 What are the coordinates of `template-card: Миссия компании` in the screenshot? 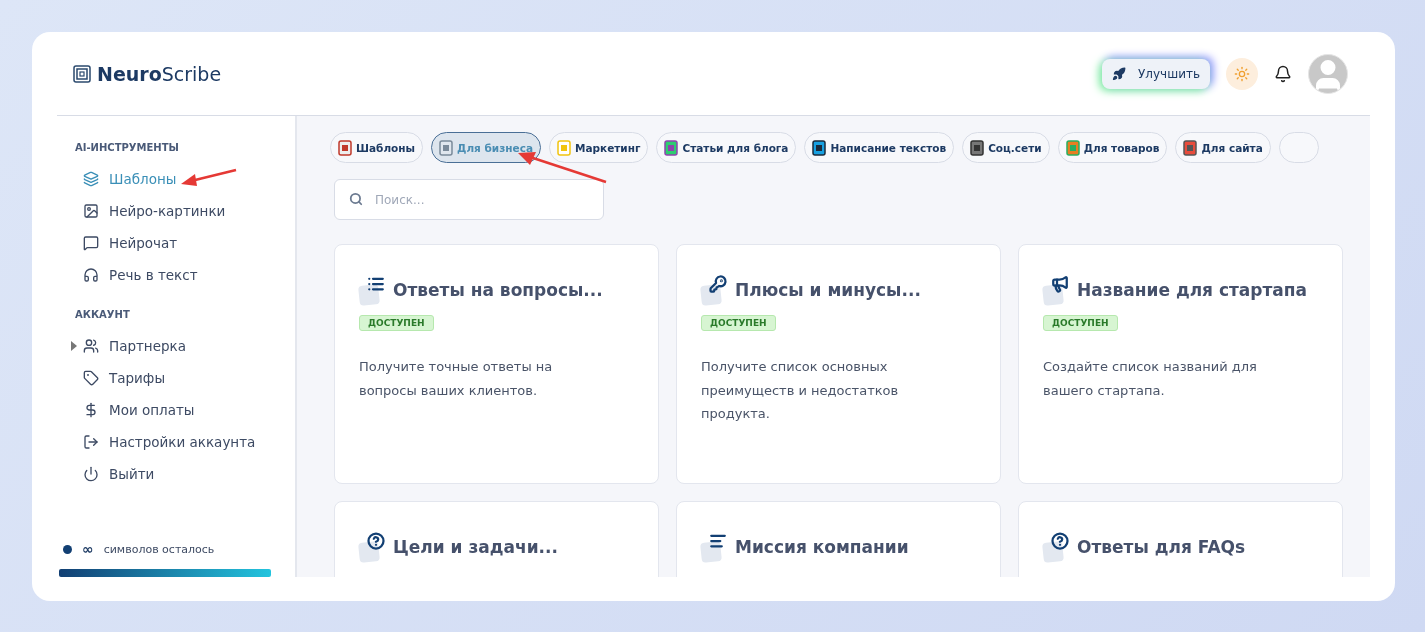 It's located at (838, 539).